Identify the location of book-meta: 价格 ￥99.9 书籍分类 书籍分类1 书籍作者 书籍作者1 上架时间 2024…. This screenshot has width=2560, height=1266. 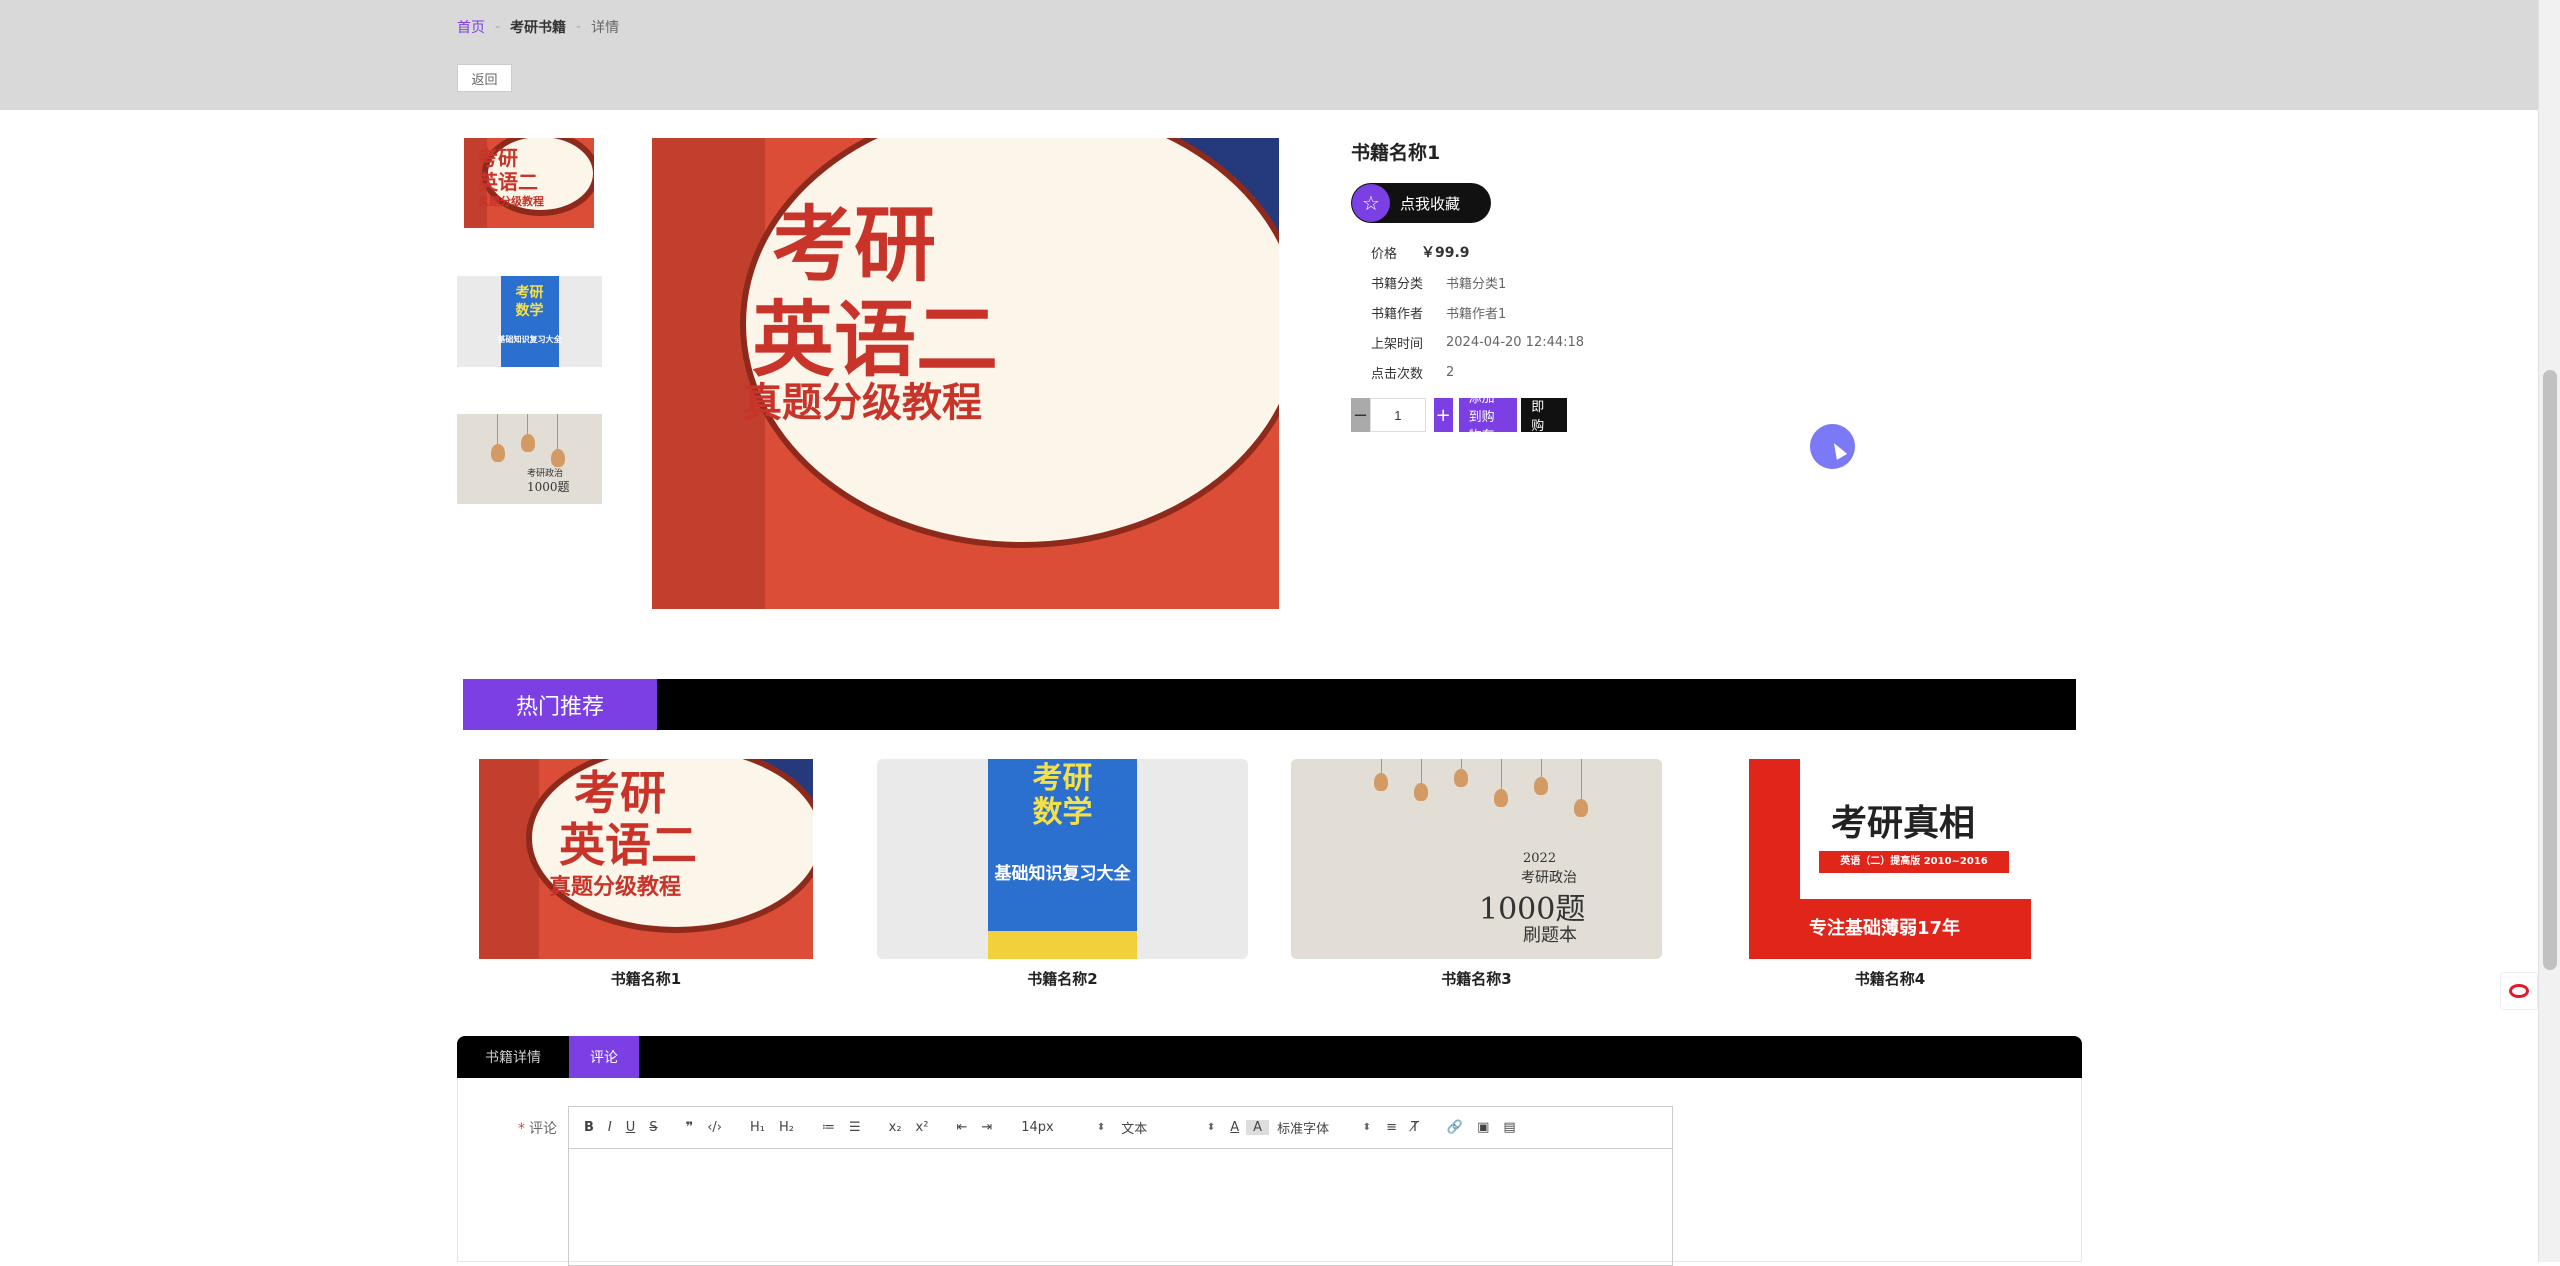
(1521, 312).